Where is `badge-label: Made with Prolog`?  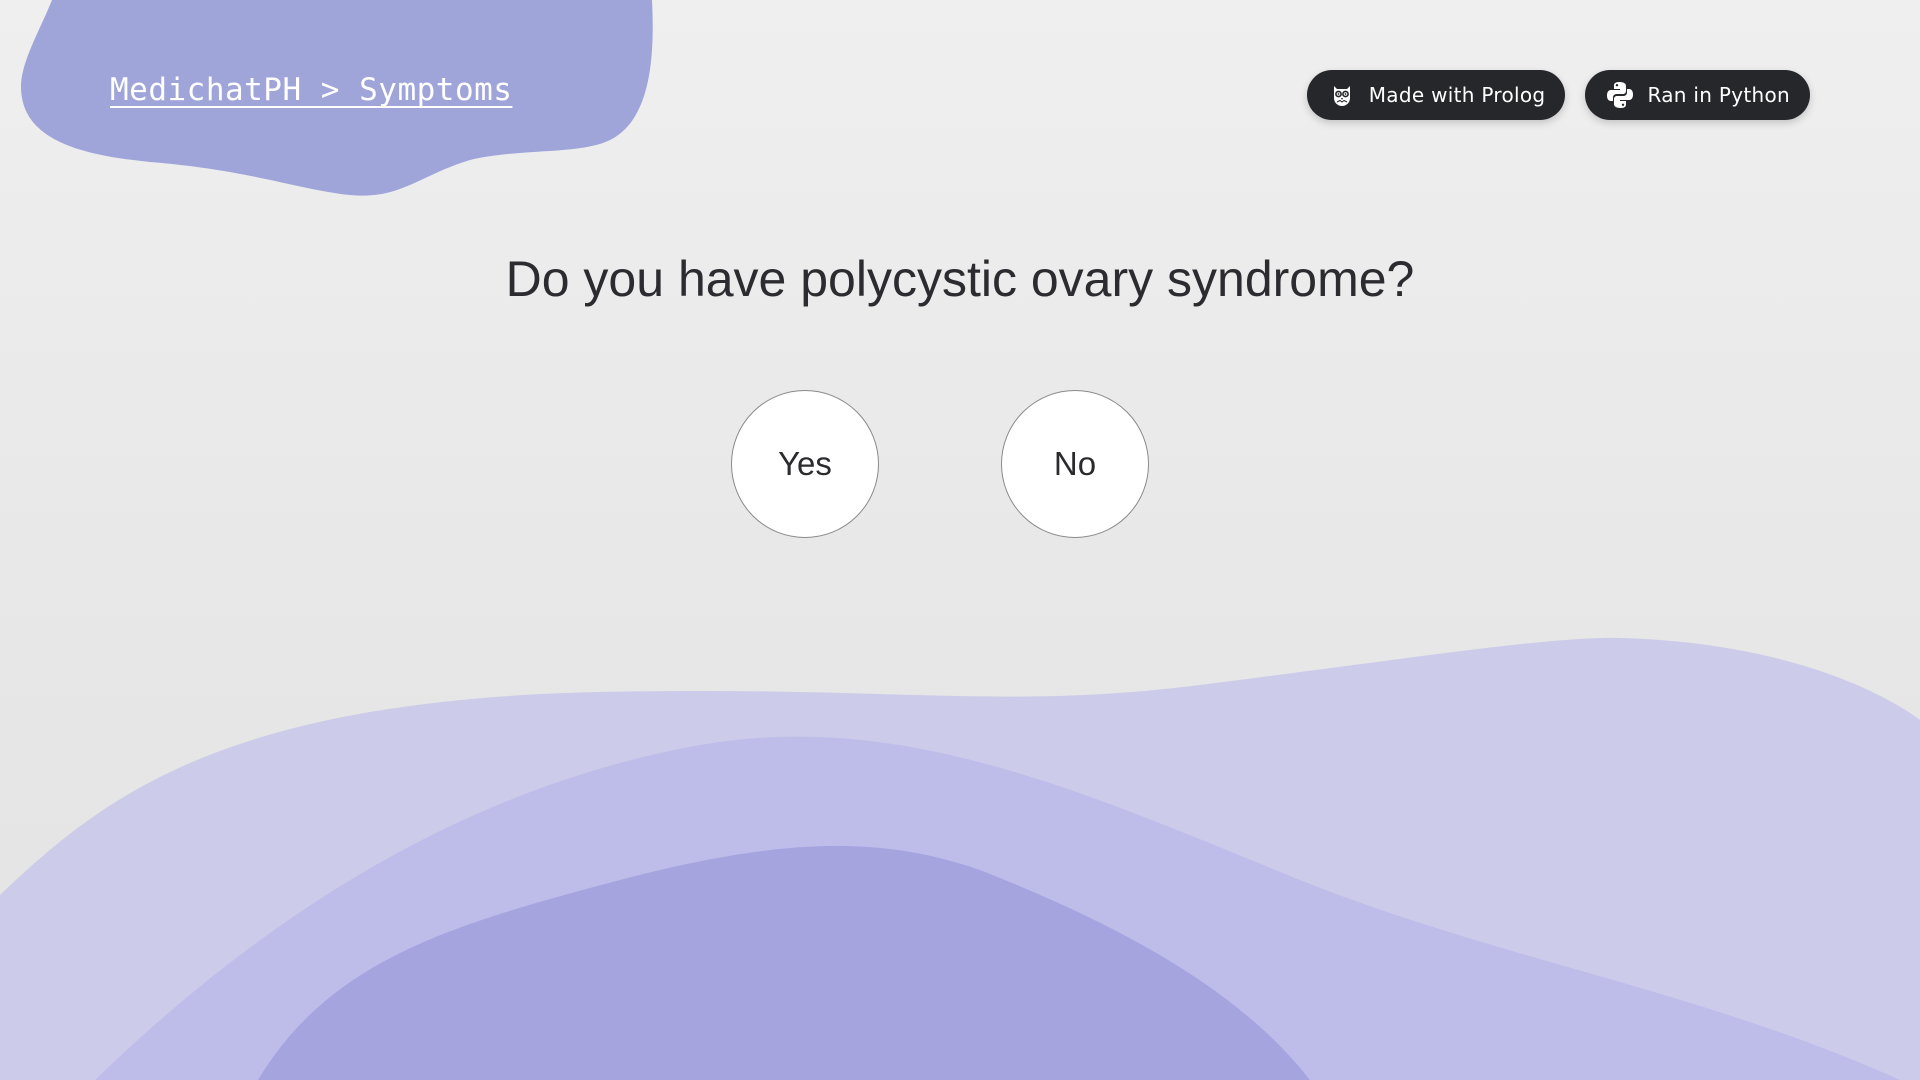 badge-label: Made with Prolog is located at coordinates (1457, 95).